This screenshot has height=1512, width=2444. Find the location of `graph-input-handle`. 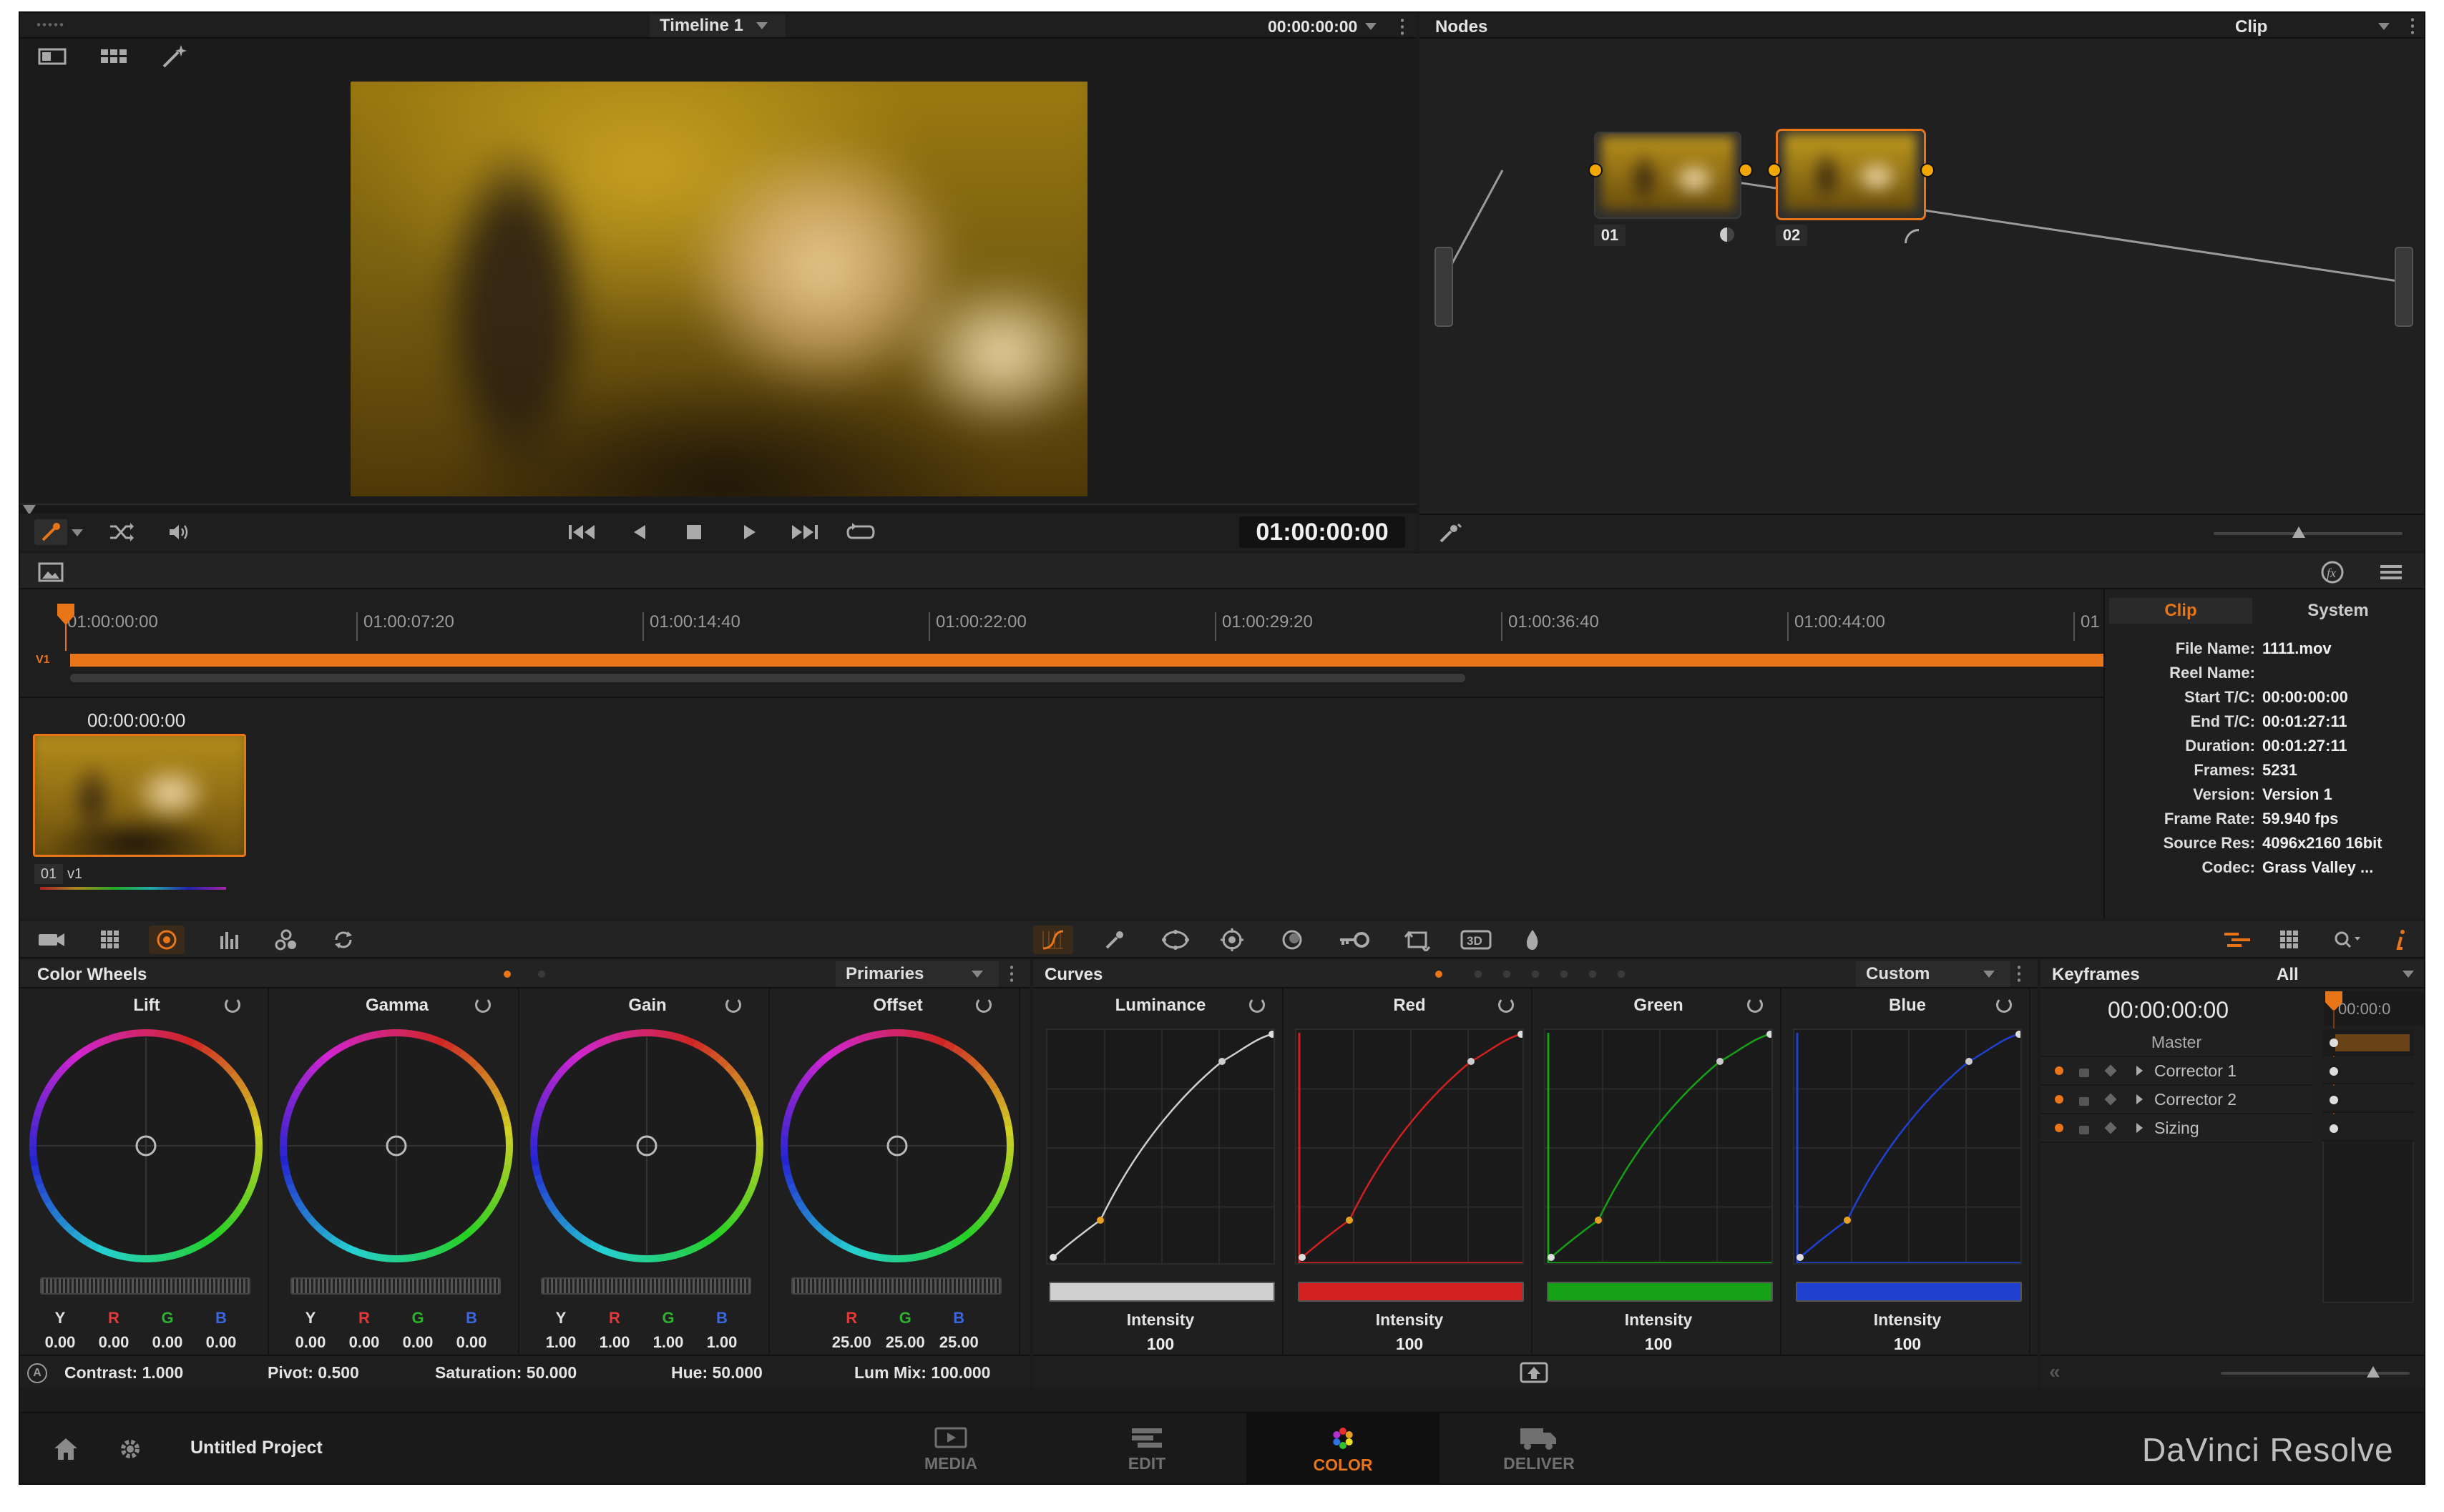

graph-input-handle is located at coordinates (1443, 287).